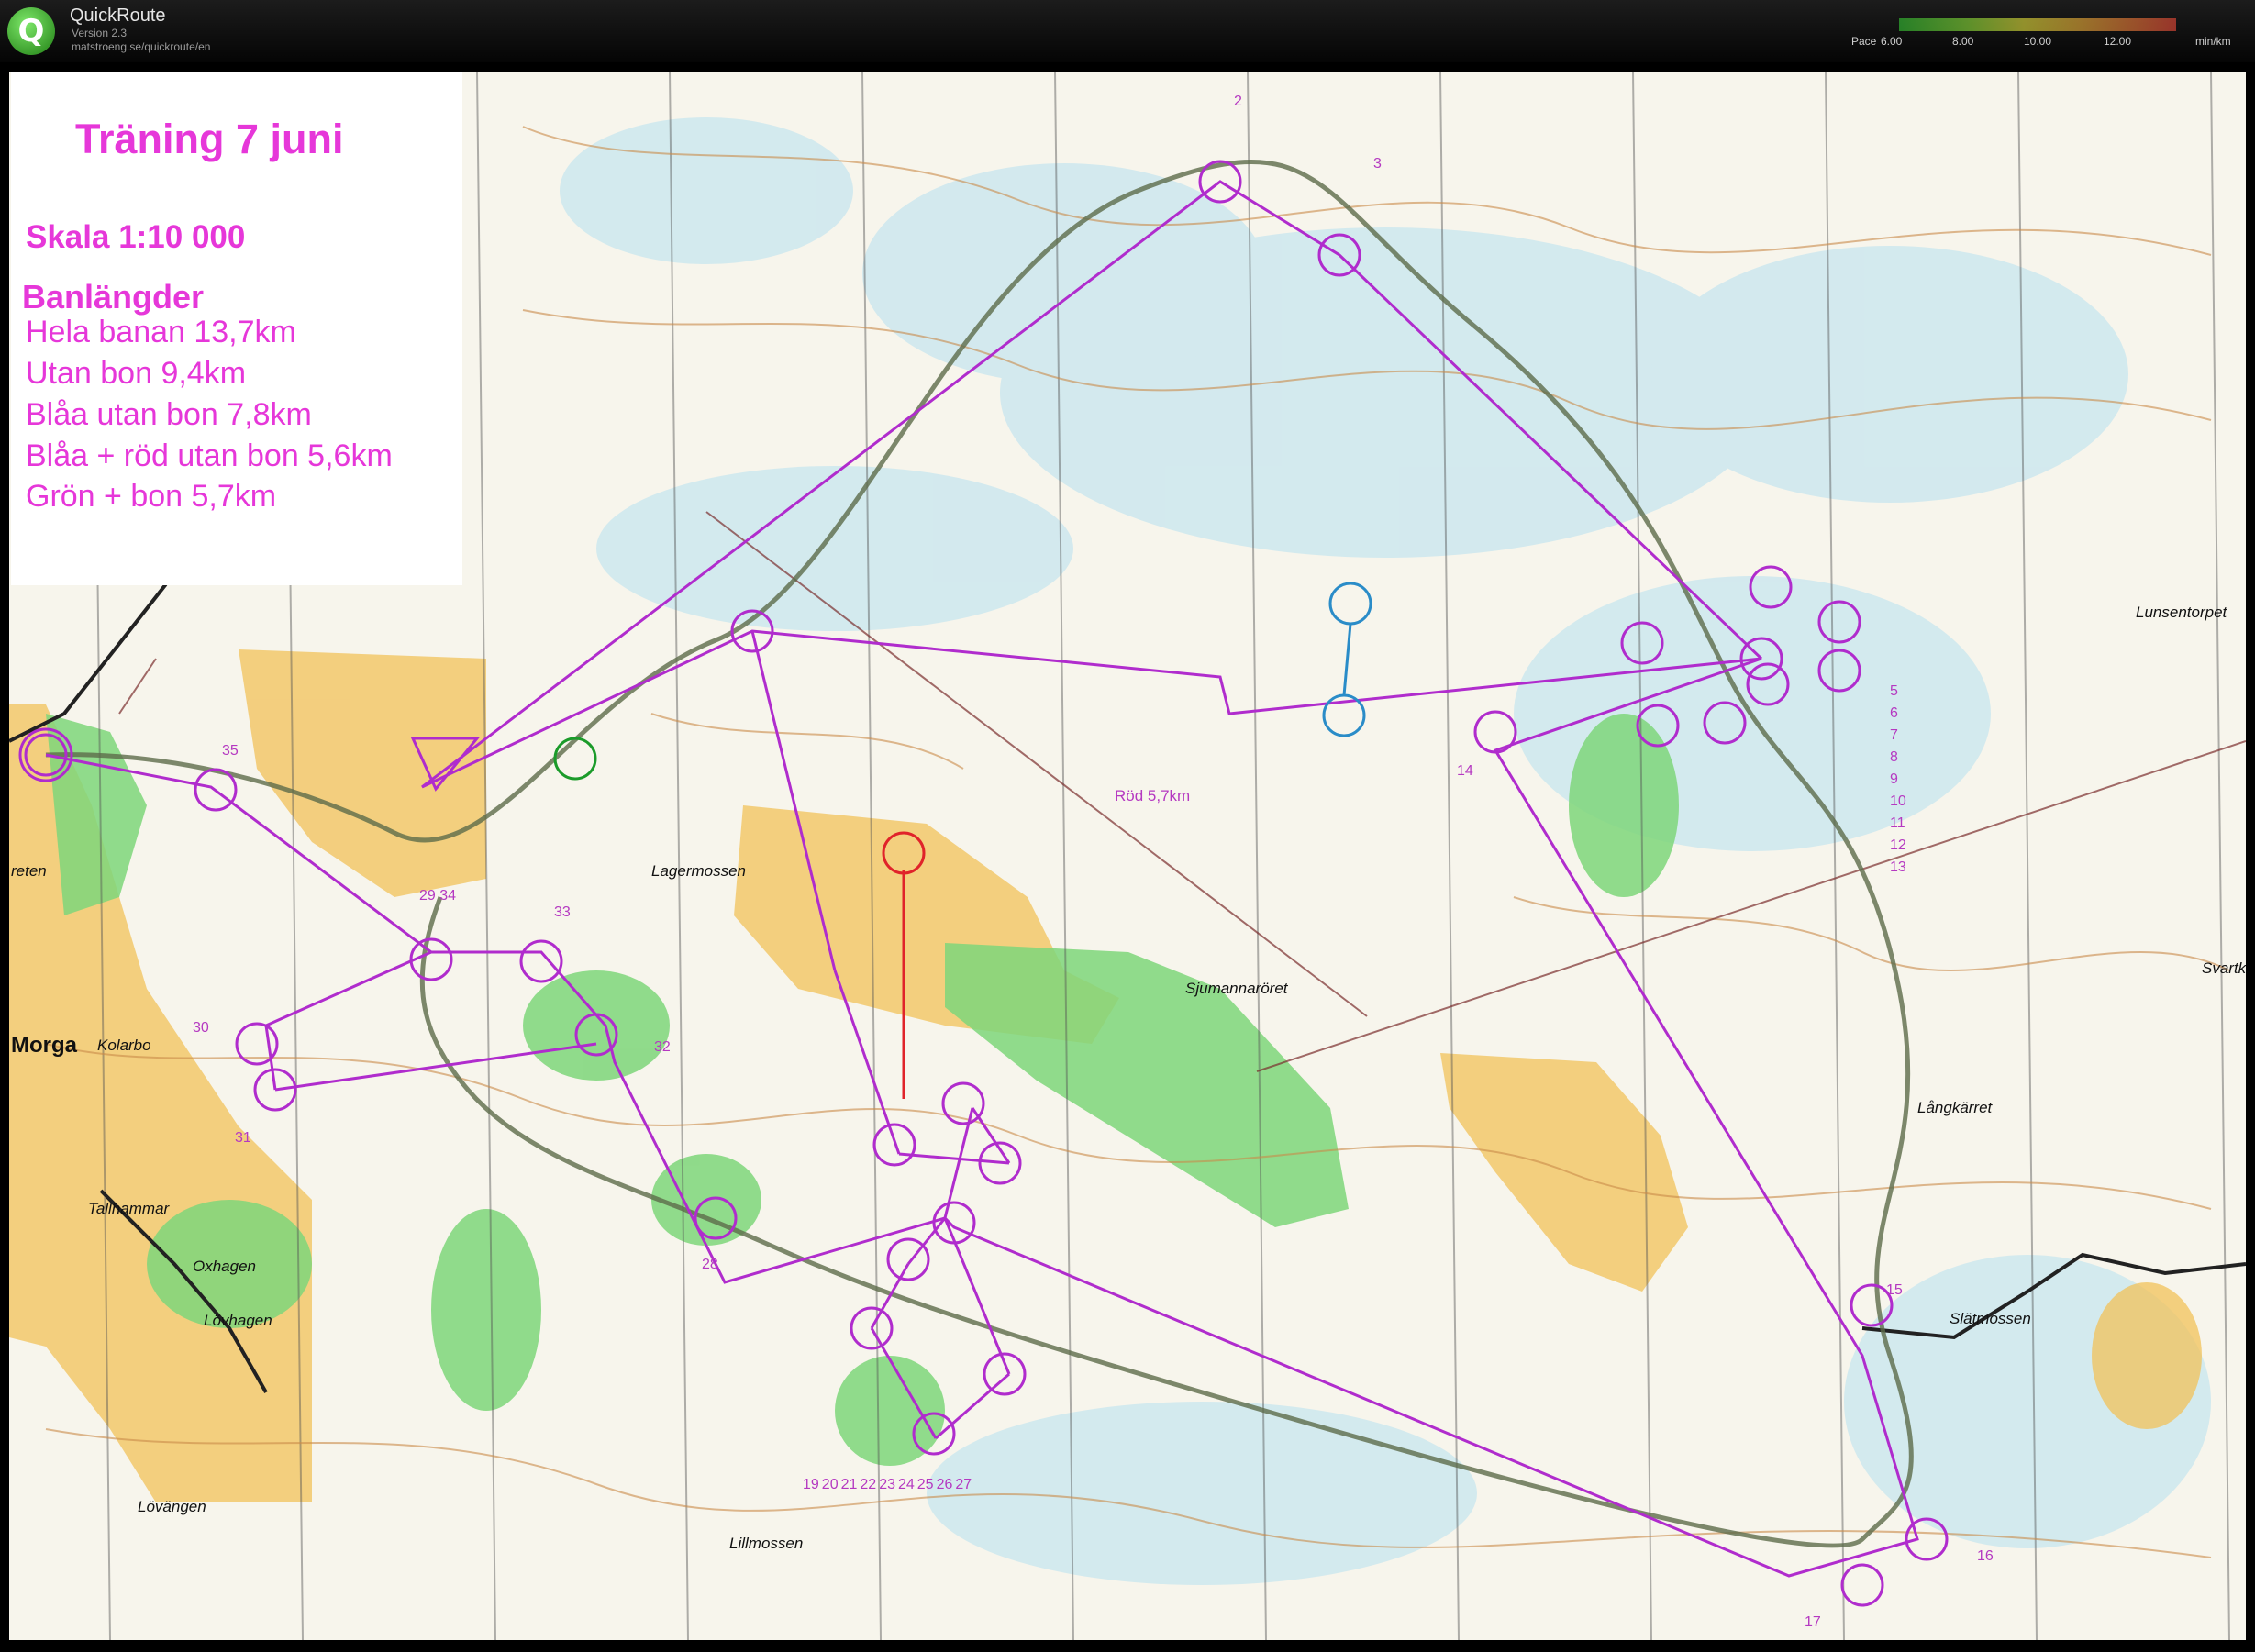 The height and width of the screenshot is (1652, 2255). Describe the element at coordinates (1898, 801) in the screenshot. I see `control-number: 10` at that location.